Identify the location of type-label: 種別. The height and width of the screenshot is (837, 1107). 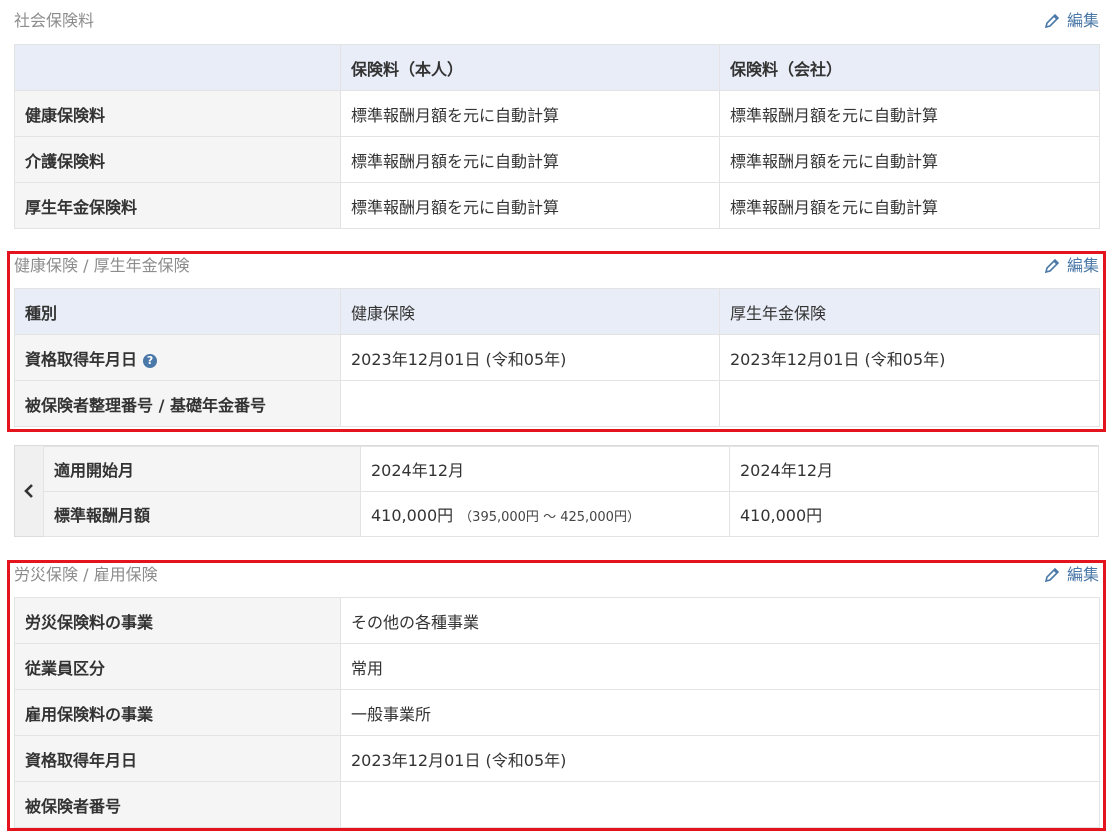
(177, 311).